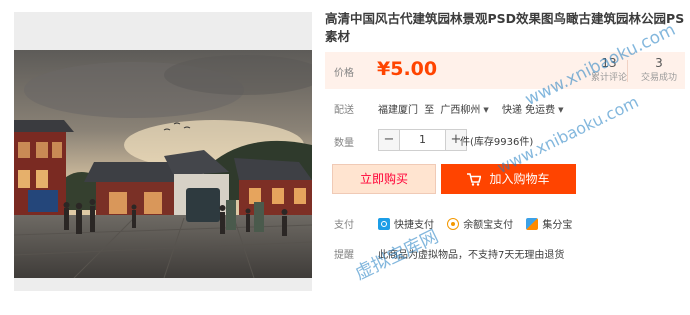 This screenshot has width=690, height=315. I want to click on quantity-input: 1, so click(422, 140).